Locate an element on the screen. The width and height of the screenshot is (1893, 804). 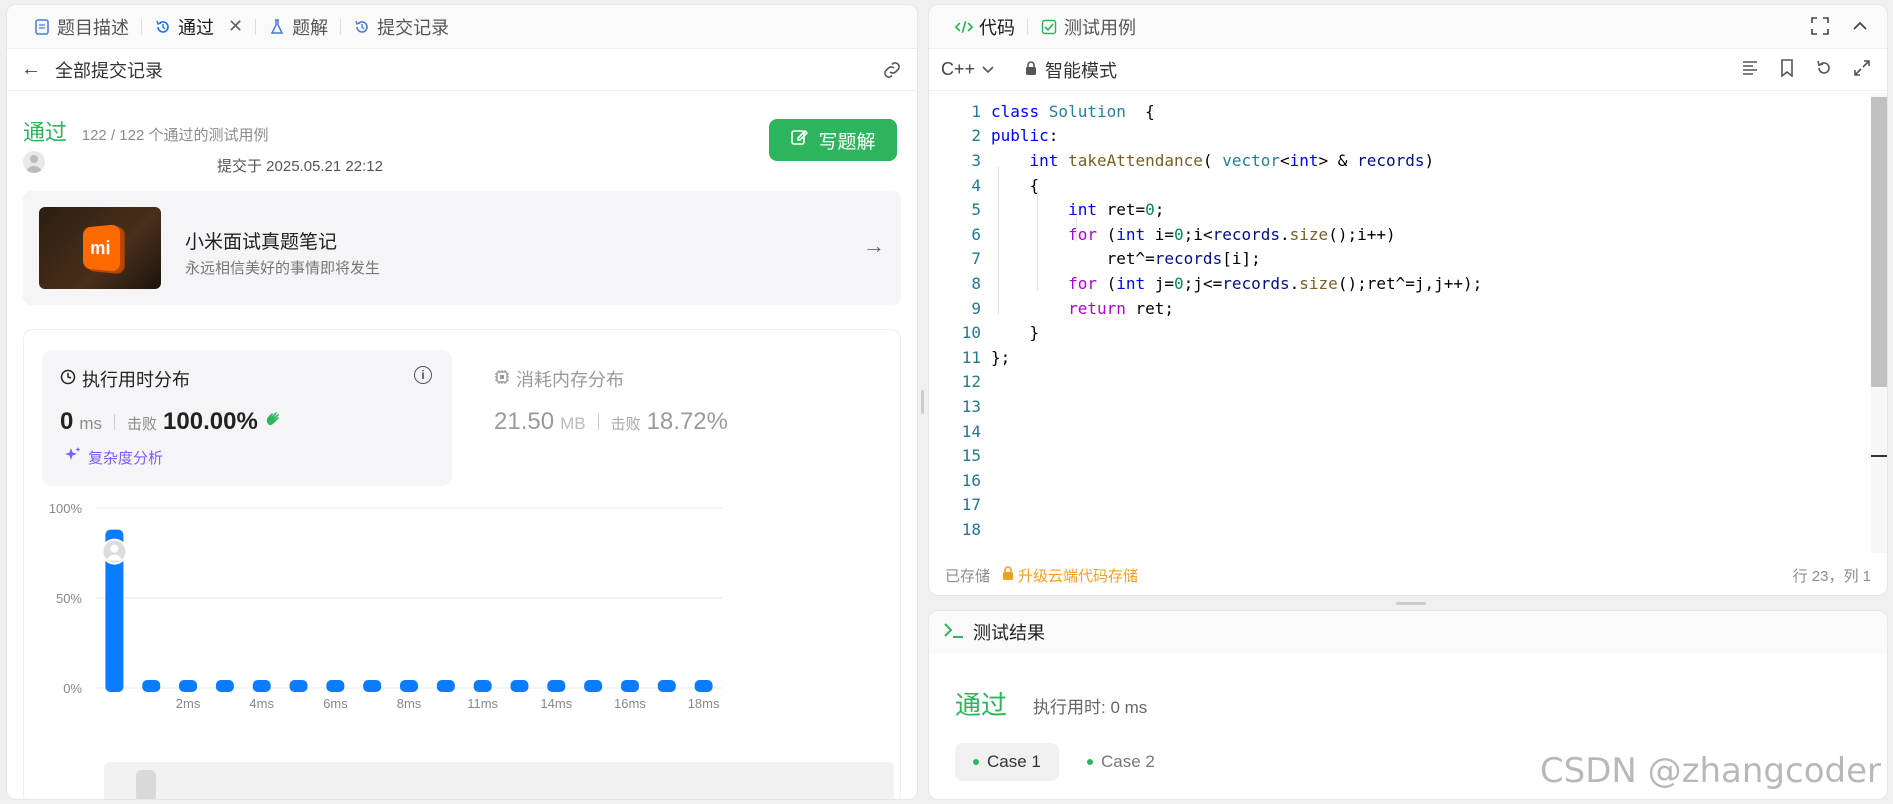
tab-submissions: 提交记录 is located at coordinates (401, 27).